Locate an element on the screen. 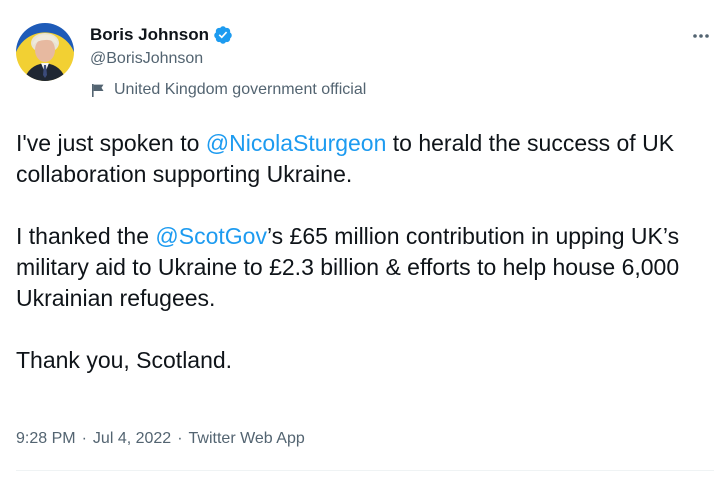 The width and height of the screenshot is (714, 481). more-icon is located at coordinates (701, 36).